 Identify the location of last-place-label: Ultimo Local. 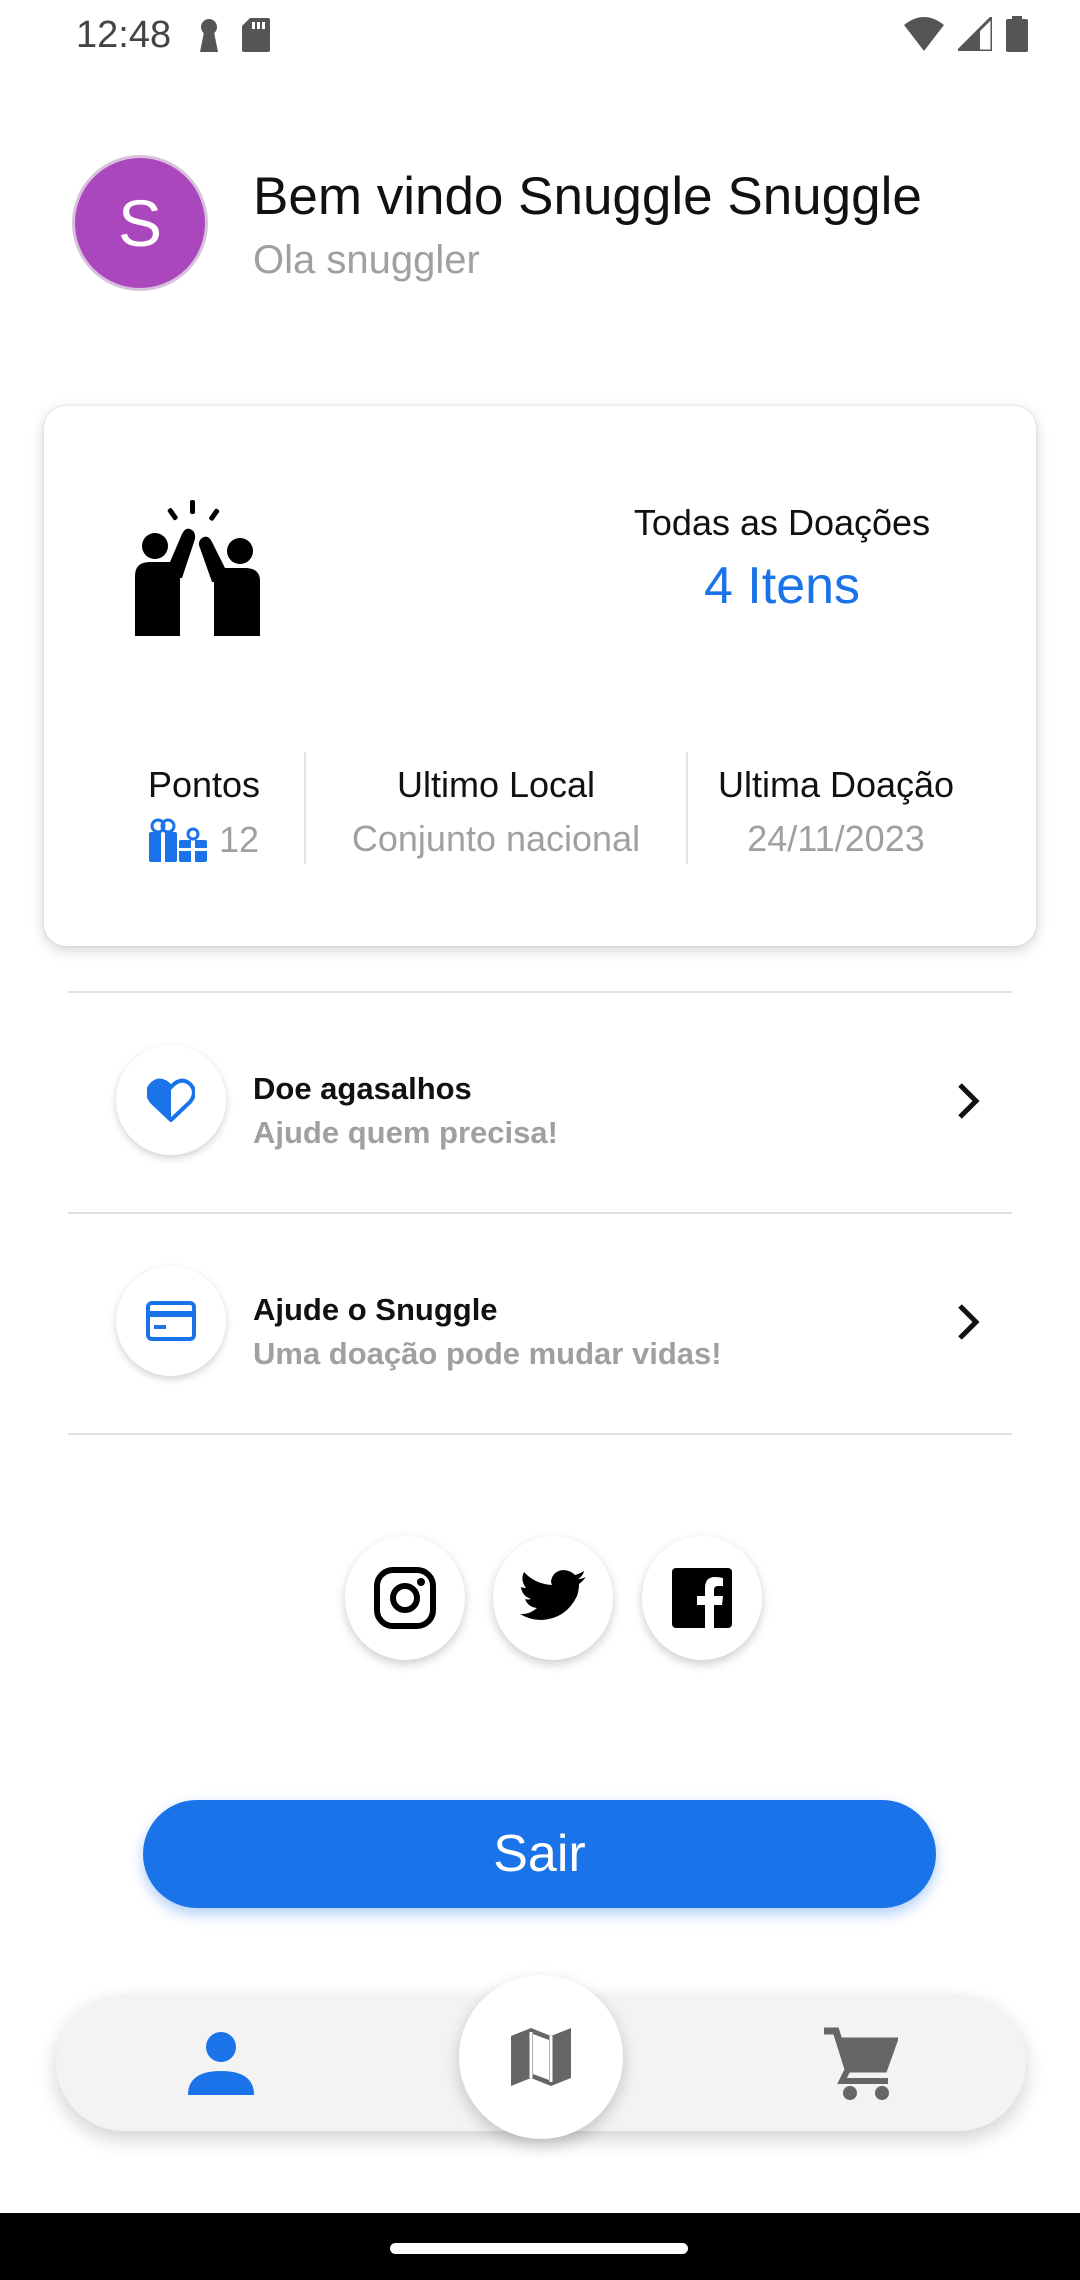
(496, 784).